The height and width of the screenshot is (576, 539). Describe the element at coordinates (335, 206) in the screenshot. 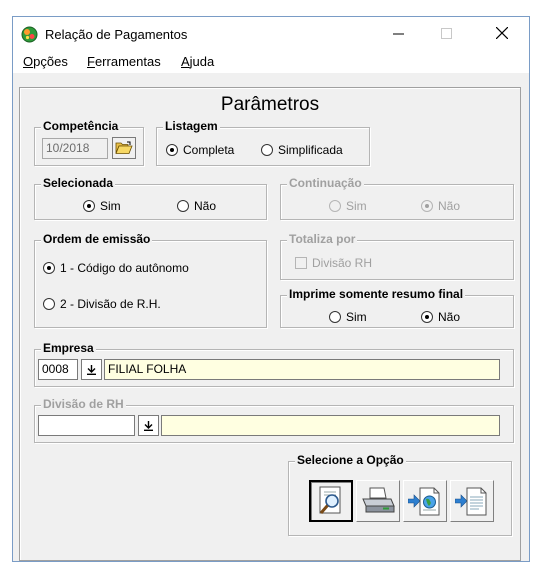

I see `continuacao-sim-radio` at that location.